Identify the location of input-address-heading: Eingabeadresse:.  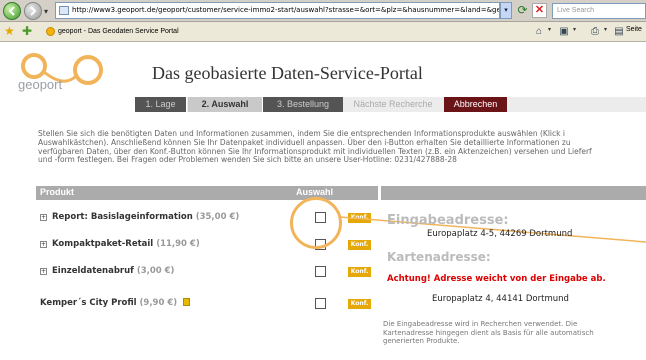
(448, 220).